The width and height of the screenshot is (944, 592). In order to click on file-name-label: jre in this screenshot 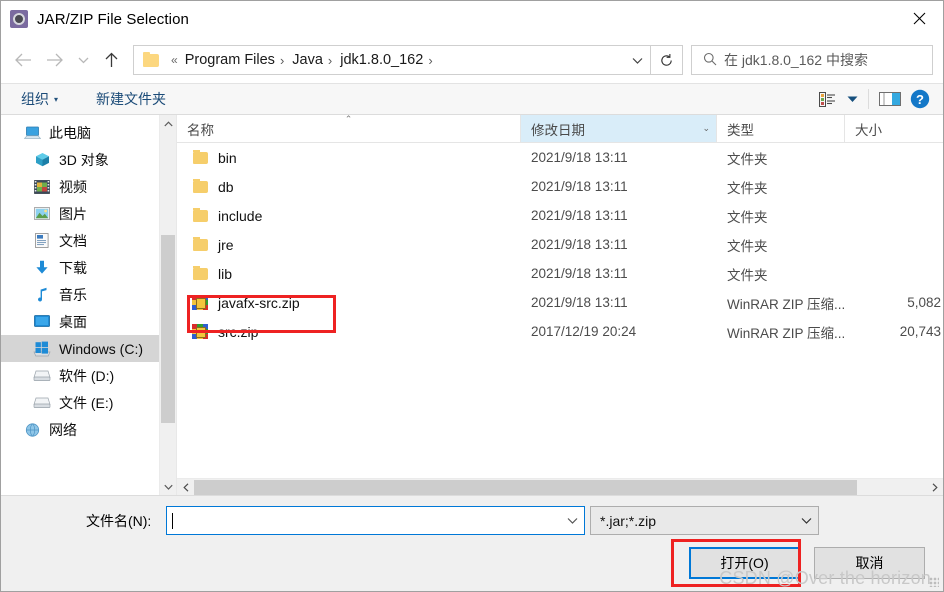, I will do `click(226, 244)`.